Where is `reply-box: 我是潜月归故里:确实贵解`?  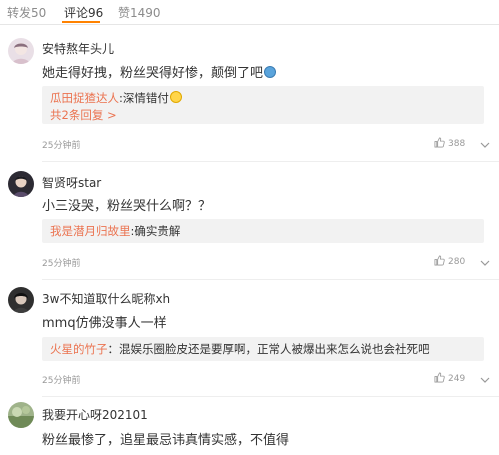 reply-box: 我是潜月归故里:确实贵解 is located at coordinates (263, 231).